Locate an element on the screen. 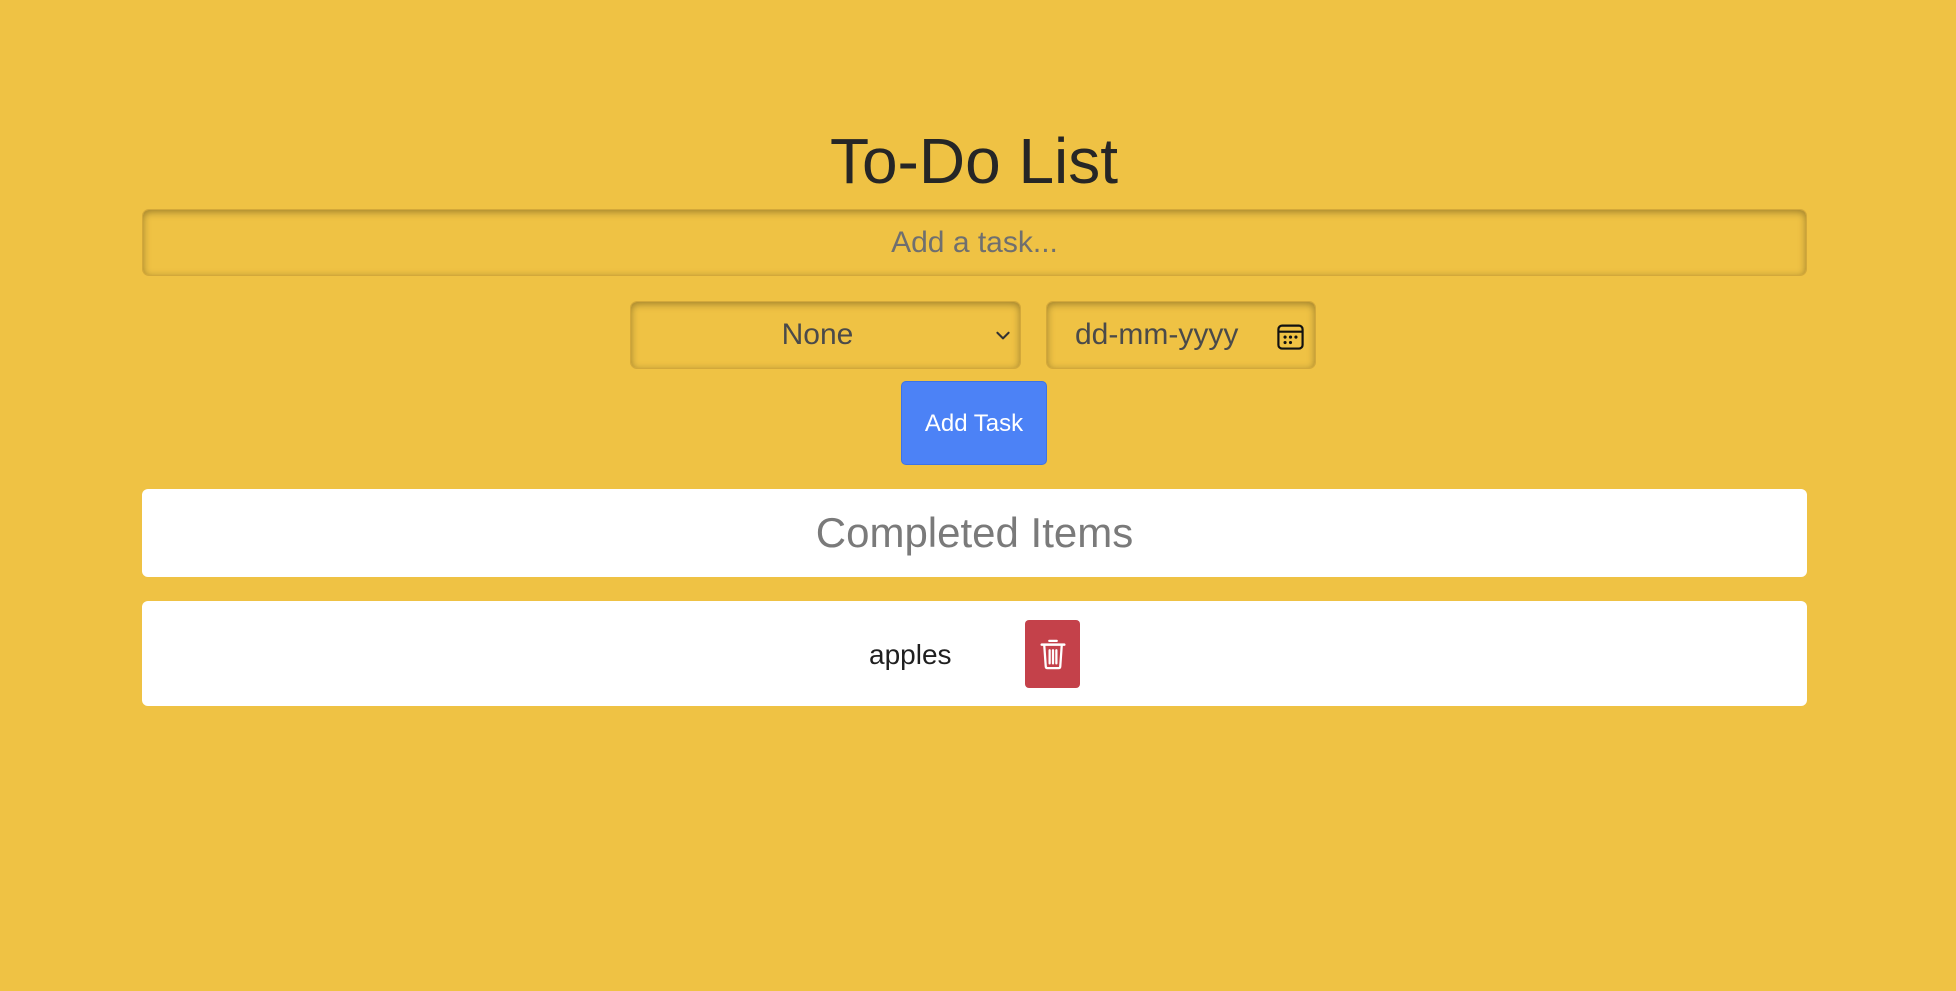  trash-icon is located at coordinates (1052, 654).